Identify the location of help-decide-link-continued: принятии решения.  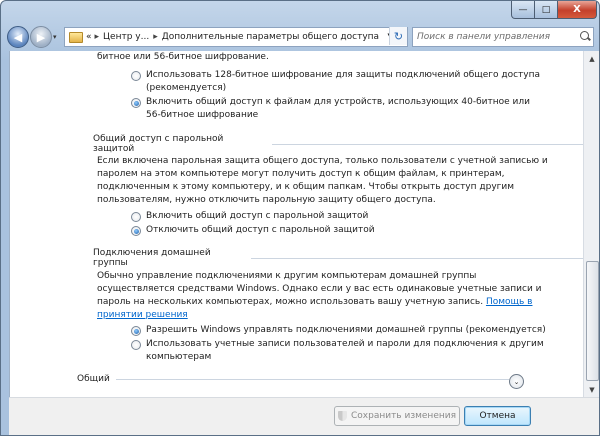
(142, 315).